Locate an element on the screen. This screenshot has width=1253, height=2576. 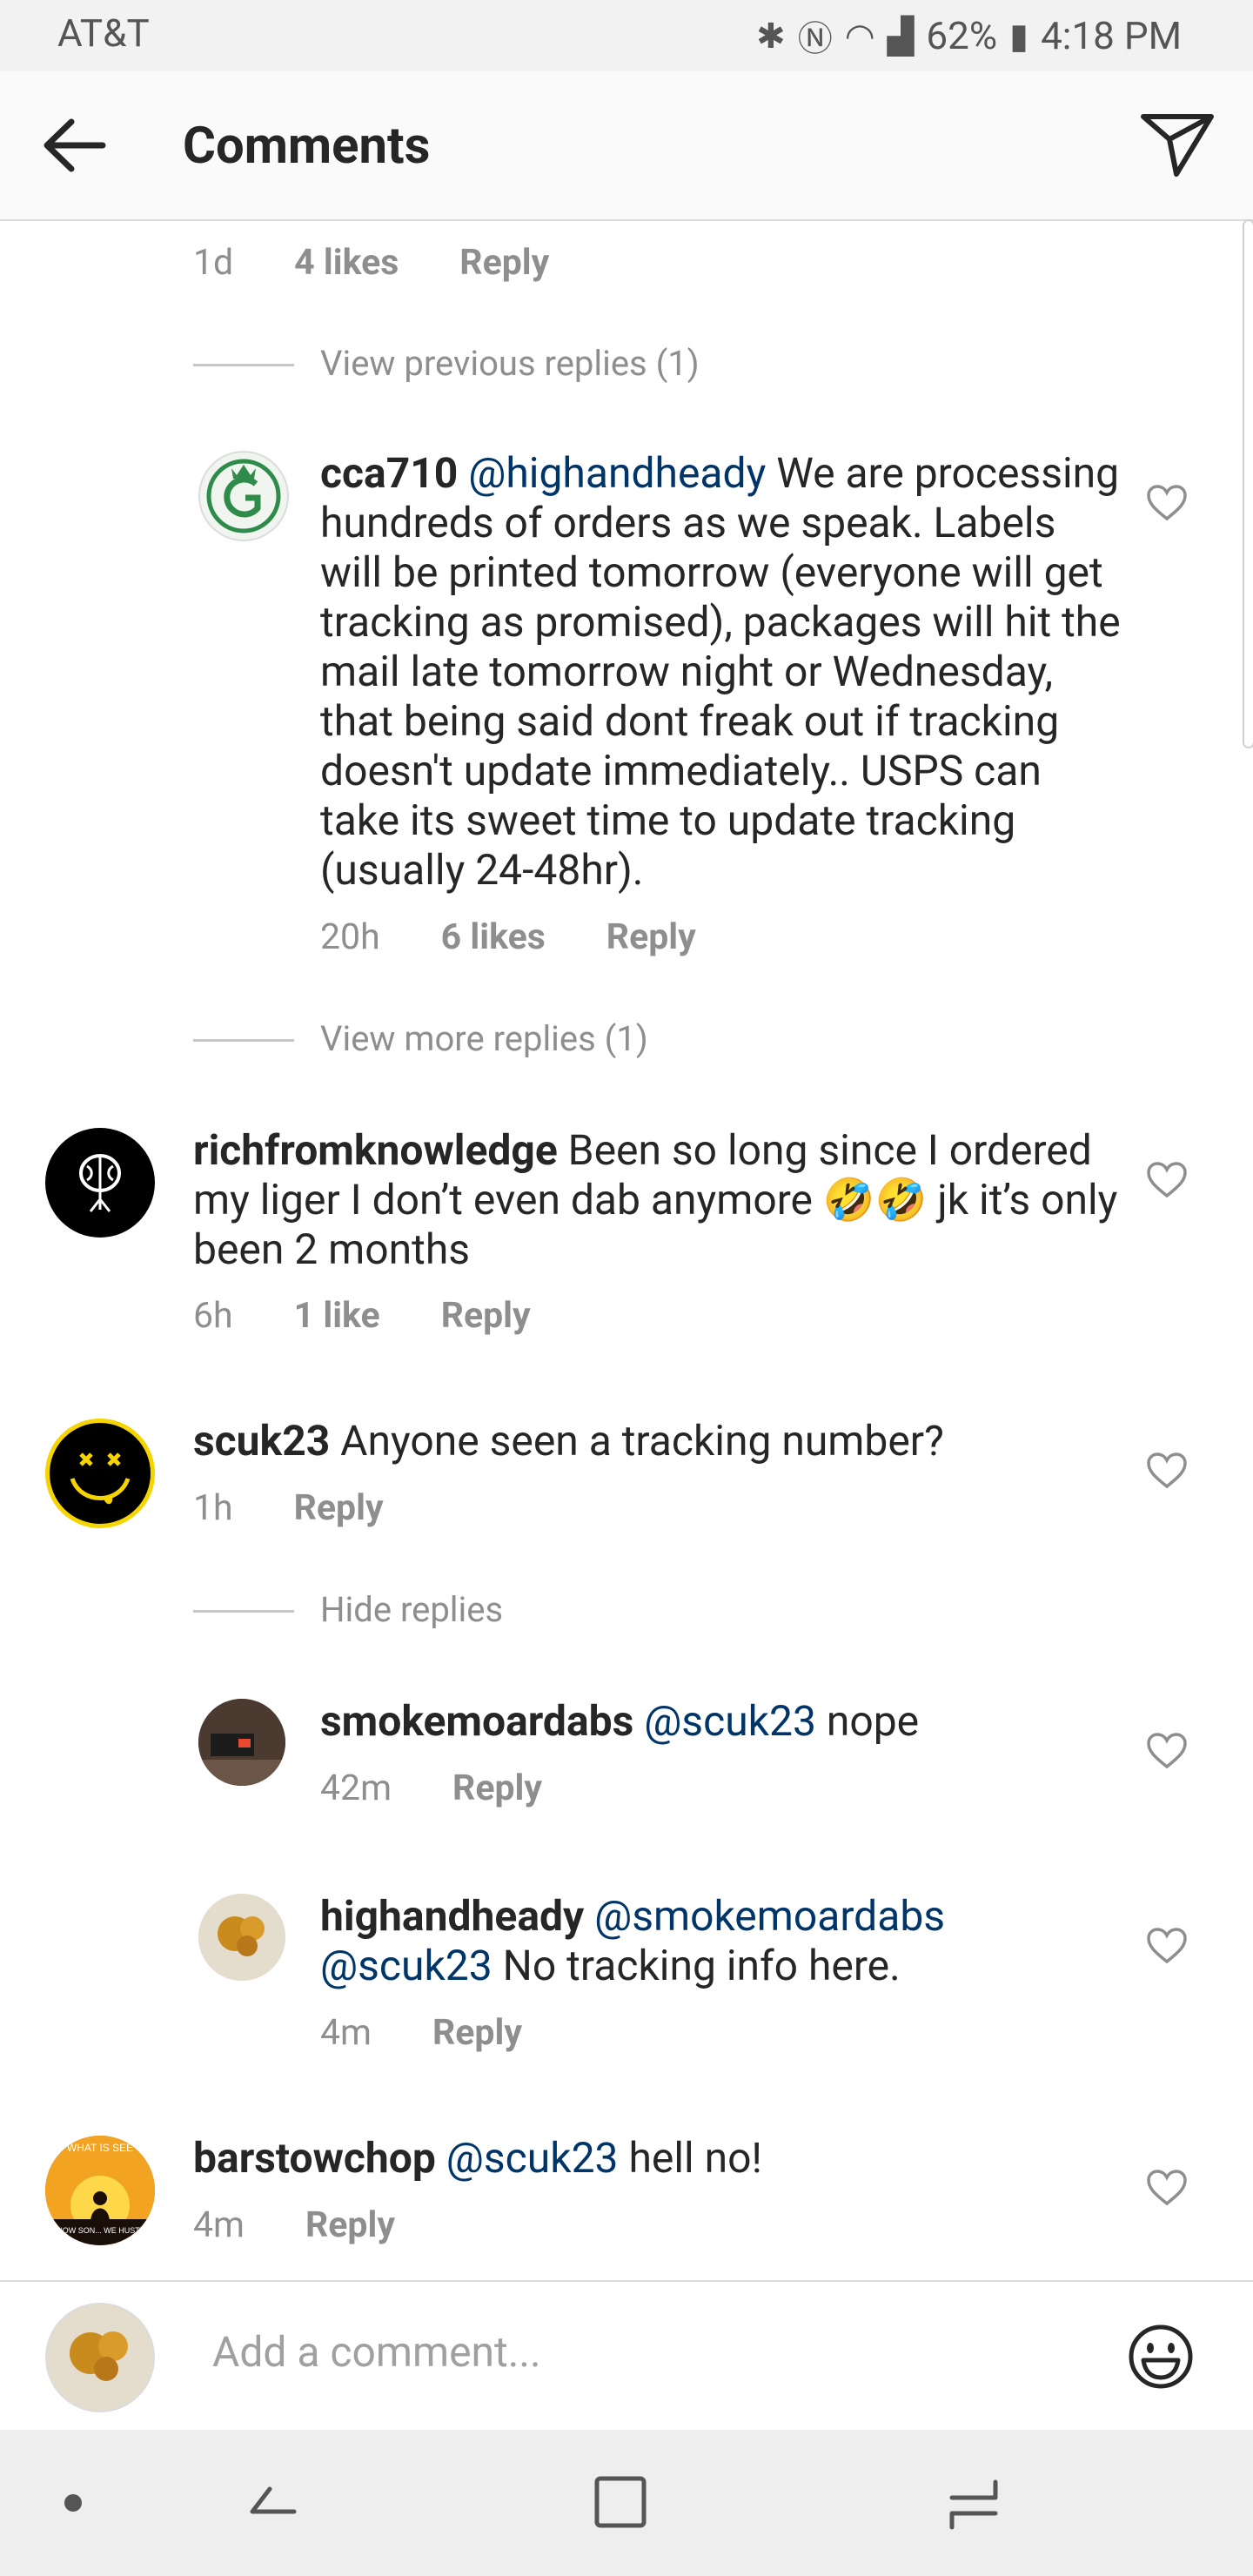
sunset-silhouette-image: WHAT IS SEE N'T KNOW SON... WE HUSTLERS! is located at coordinates (100, 2190).